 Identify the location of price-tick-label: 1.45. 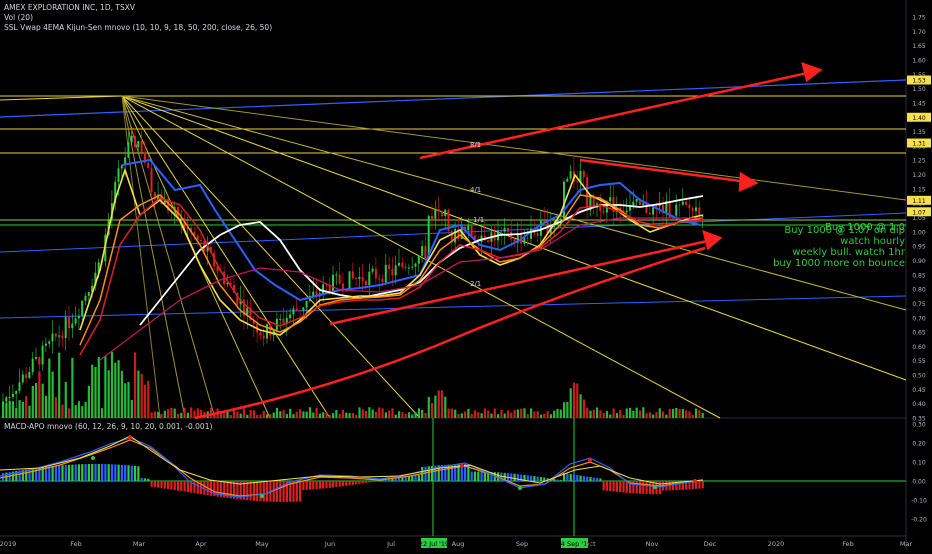
(919, 103).